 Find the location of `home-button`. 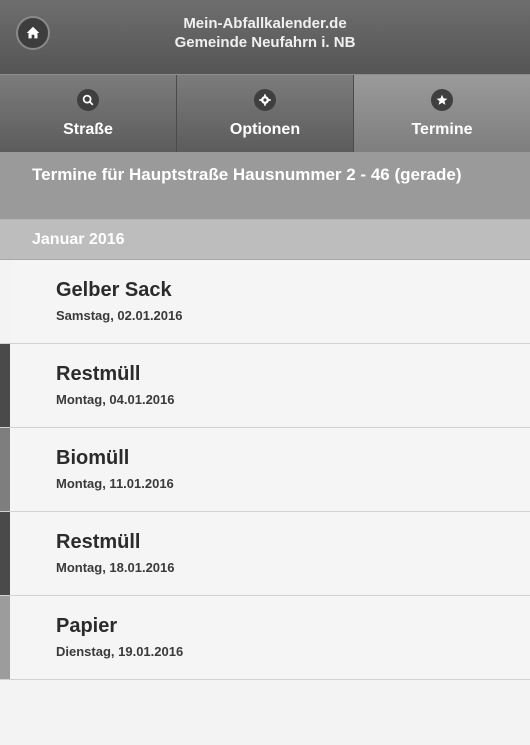

home-button is located at coordinates (33, 33).